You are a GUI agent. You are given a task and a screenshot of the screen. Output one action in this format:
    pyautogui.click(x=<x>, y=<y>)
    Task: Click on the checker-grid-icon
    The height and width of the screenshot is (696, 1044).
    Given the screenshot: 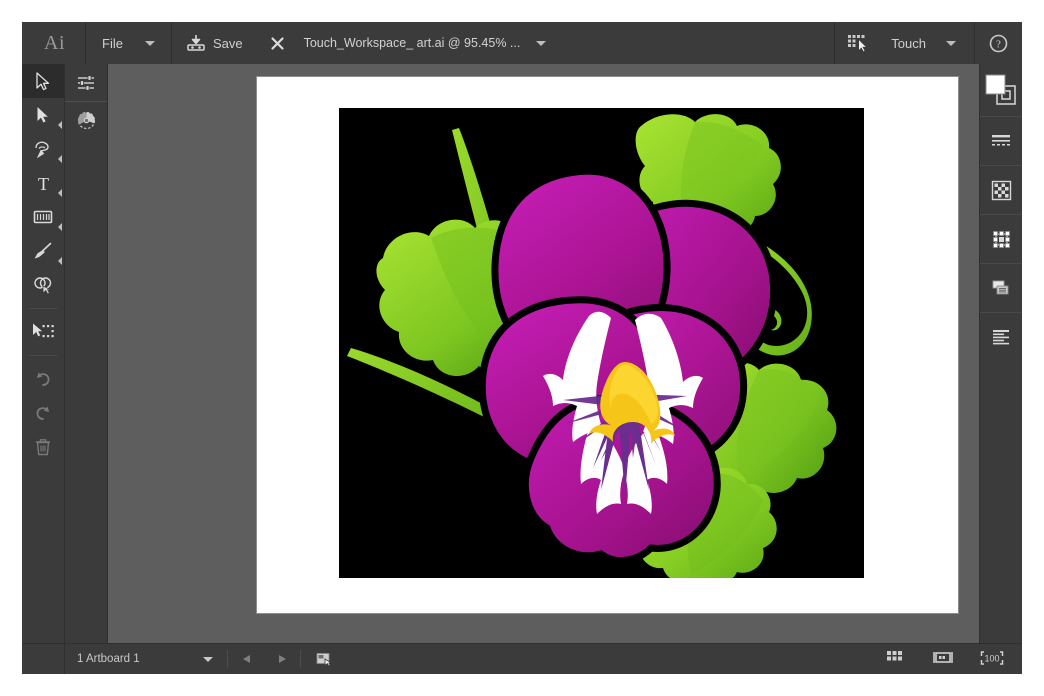 What is the action you would take?
    pyautogui.click(x=1001, y=190)
    